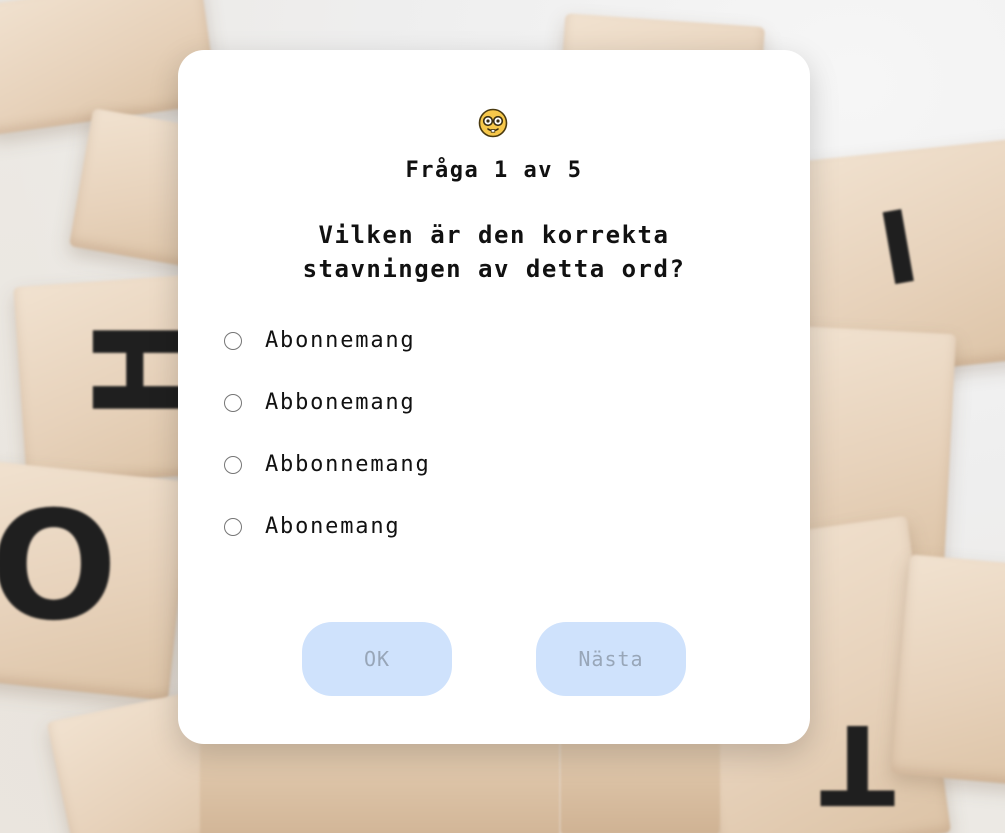  I want to click on answer-option-label: Abbonnemang, so click(348, 464).